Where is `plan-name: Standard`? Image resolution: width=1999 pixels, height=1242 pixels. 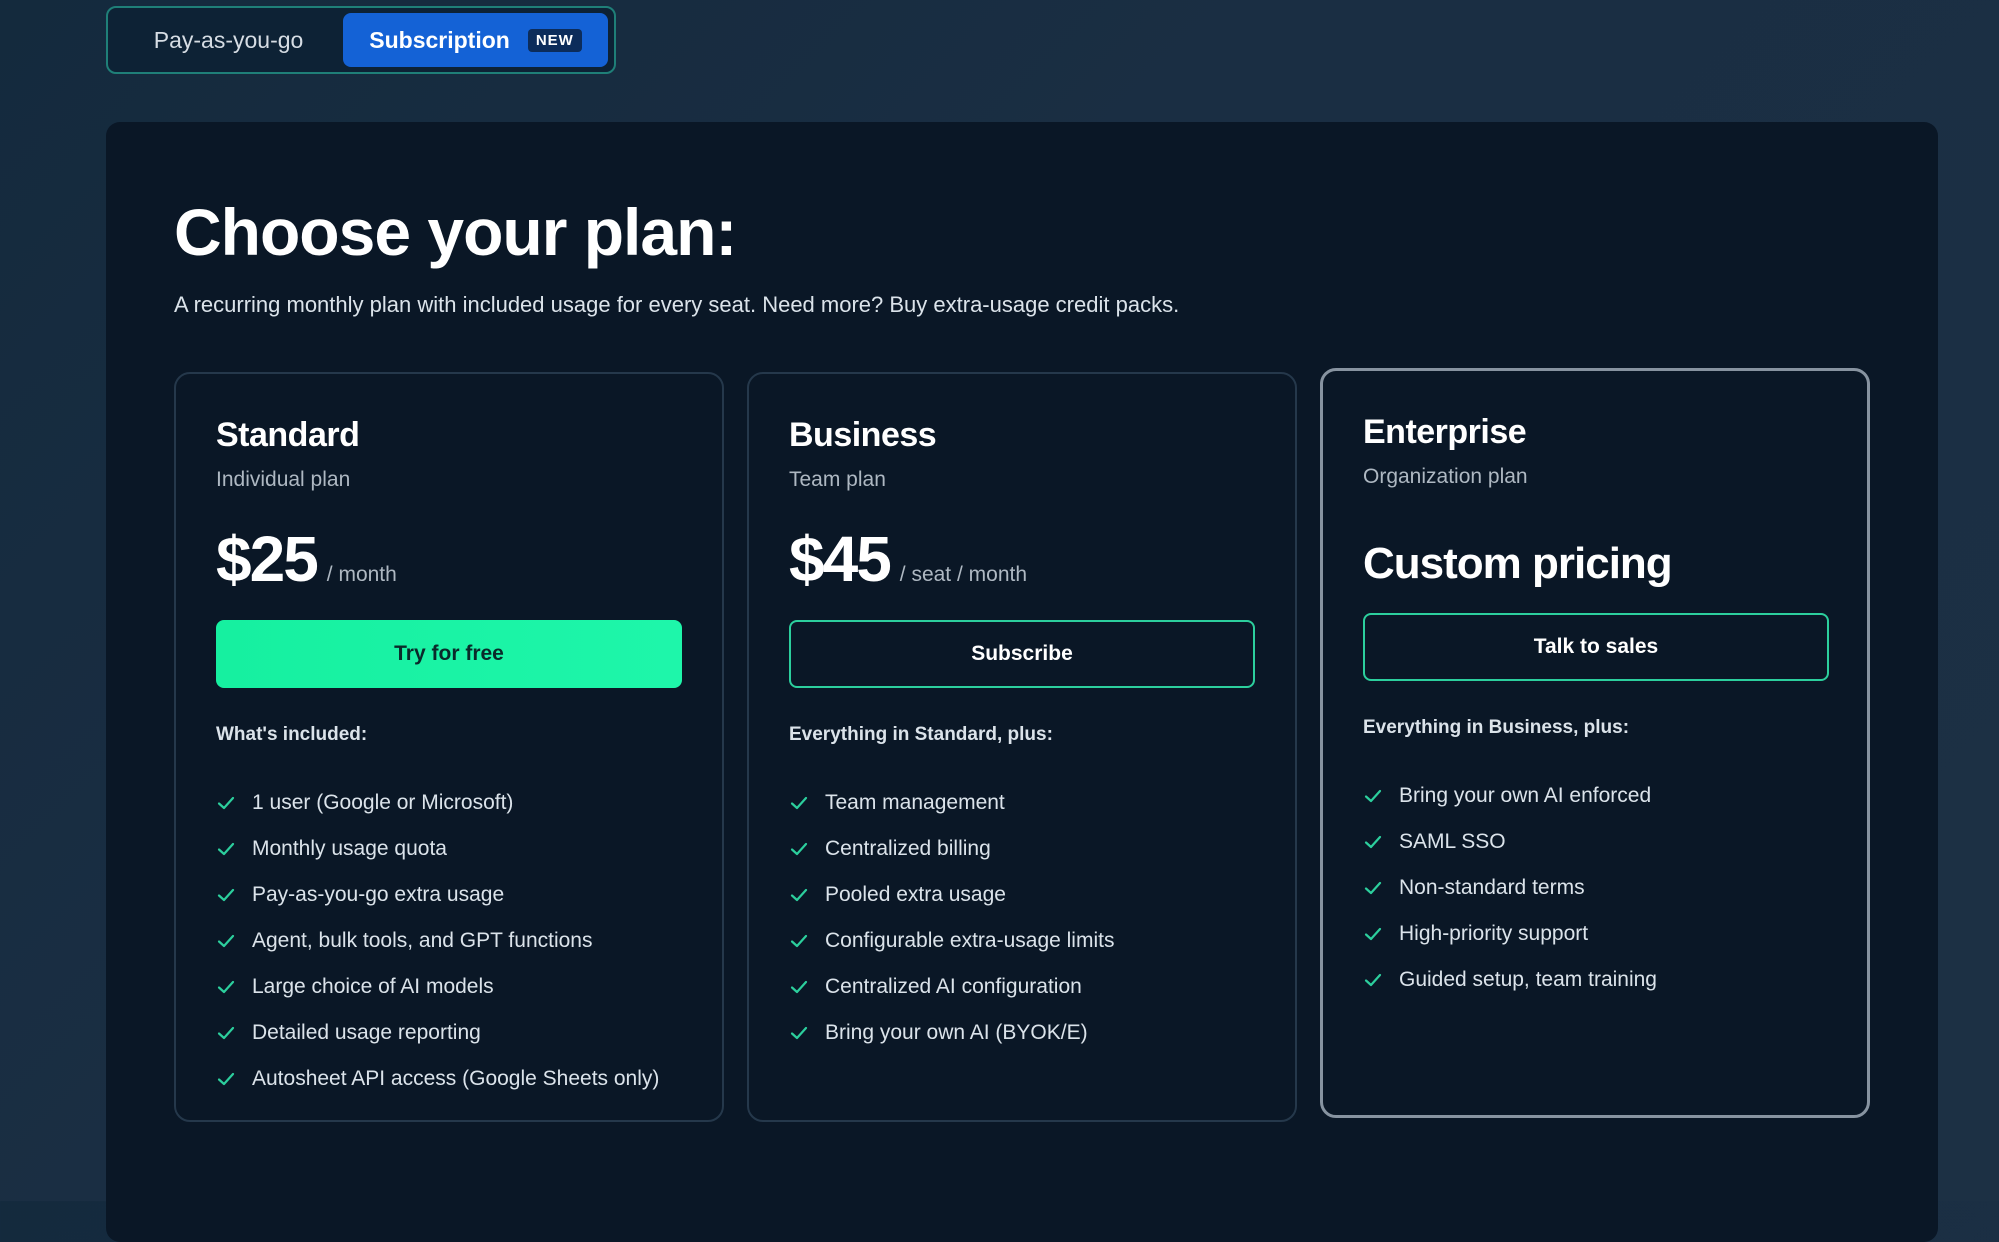
plan-name: Standard is located at coordinates (288, 435).